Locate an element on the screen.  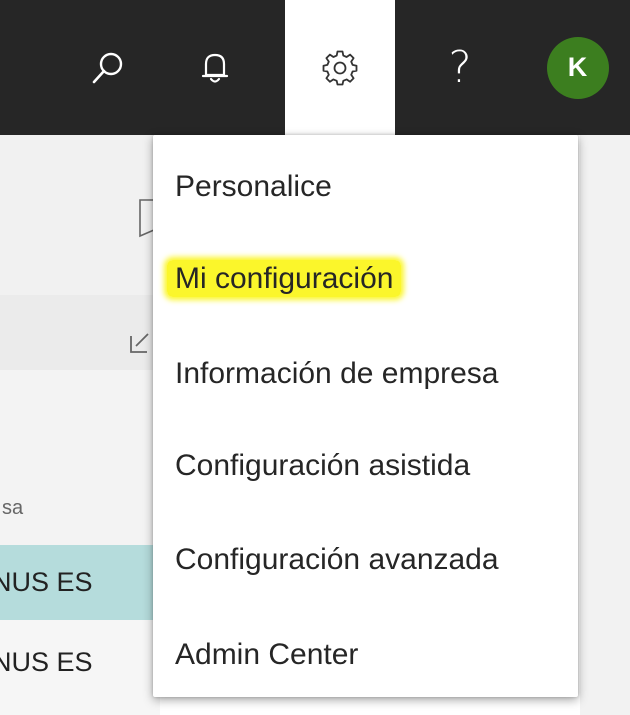
notifications-button is located at coordinates (215, 67).